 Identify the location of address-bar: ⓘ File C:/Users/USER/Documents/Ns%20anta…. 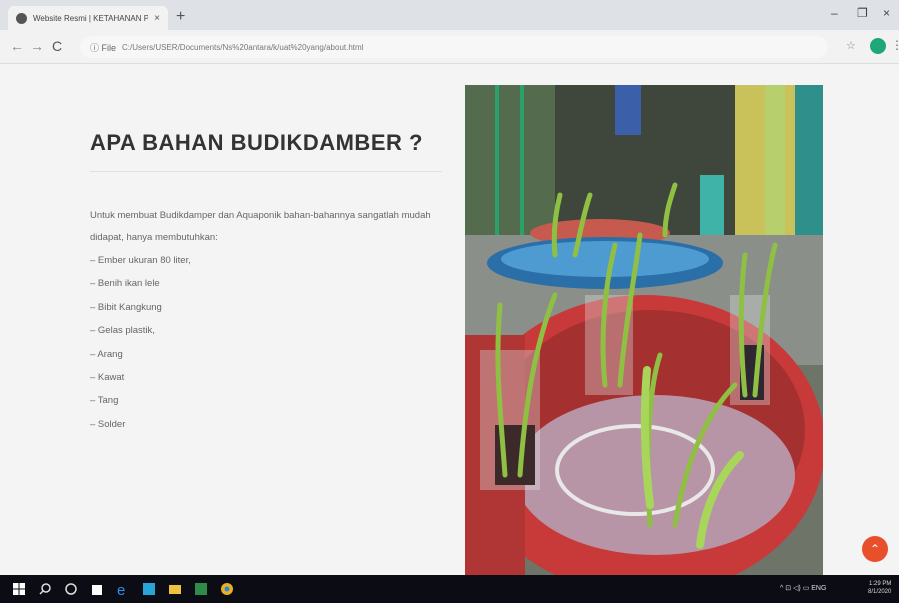
(454, 47).